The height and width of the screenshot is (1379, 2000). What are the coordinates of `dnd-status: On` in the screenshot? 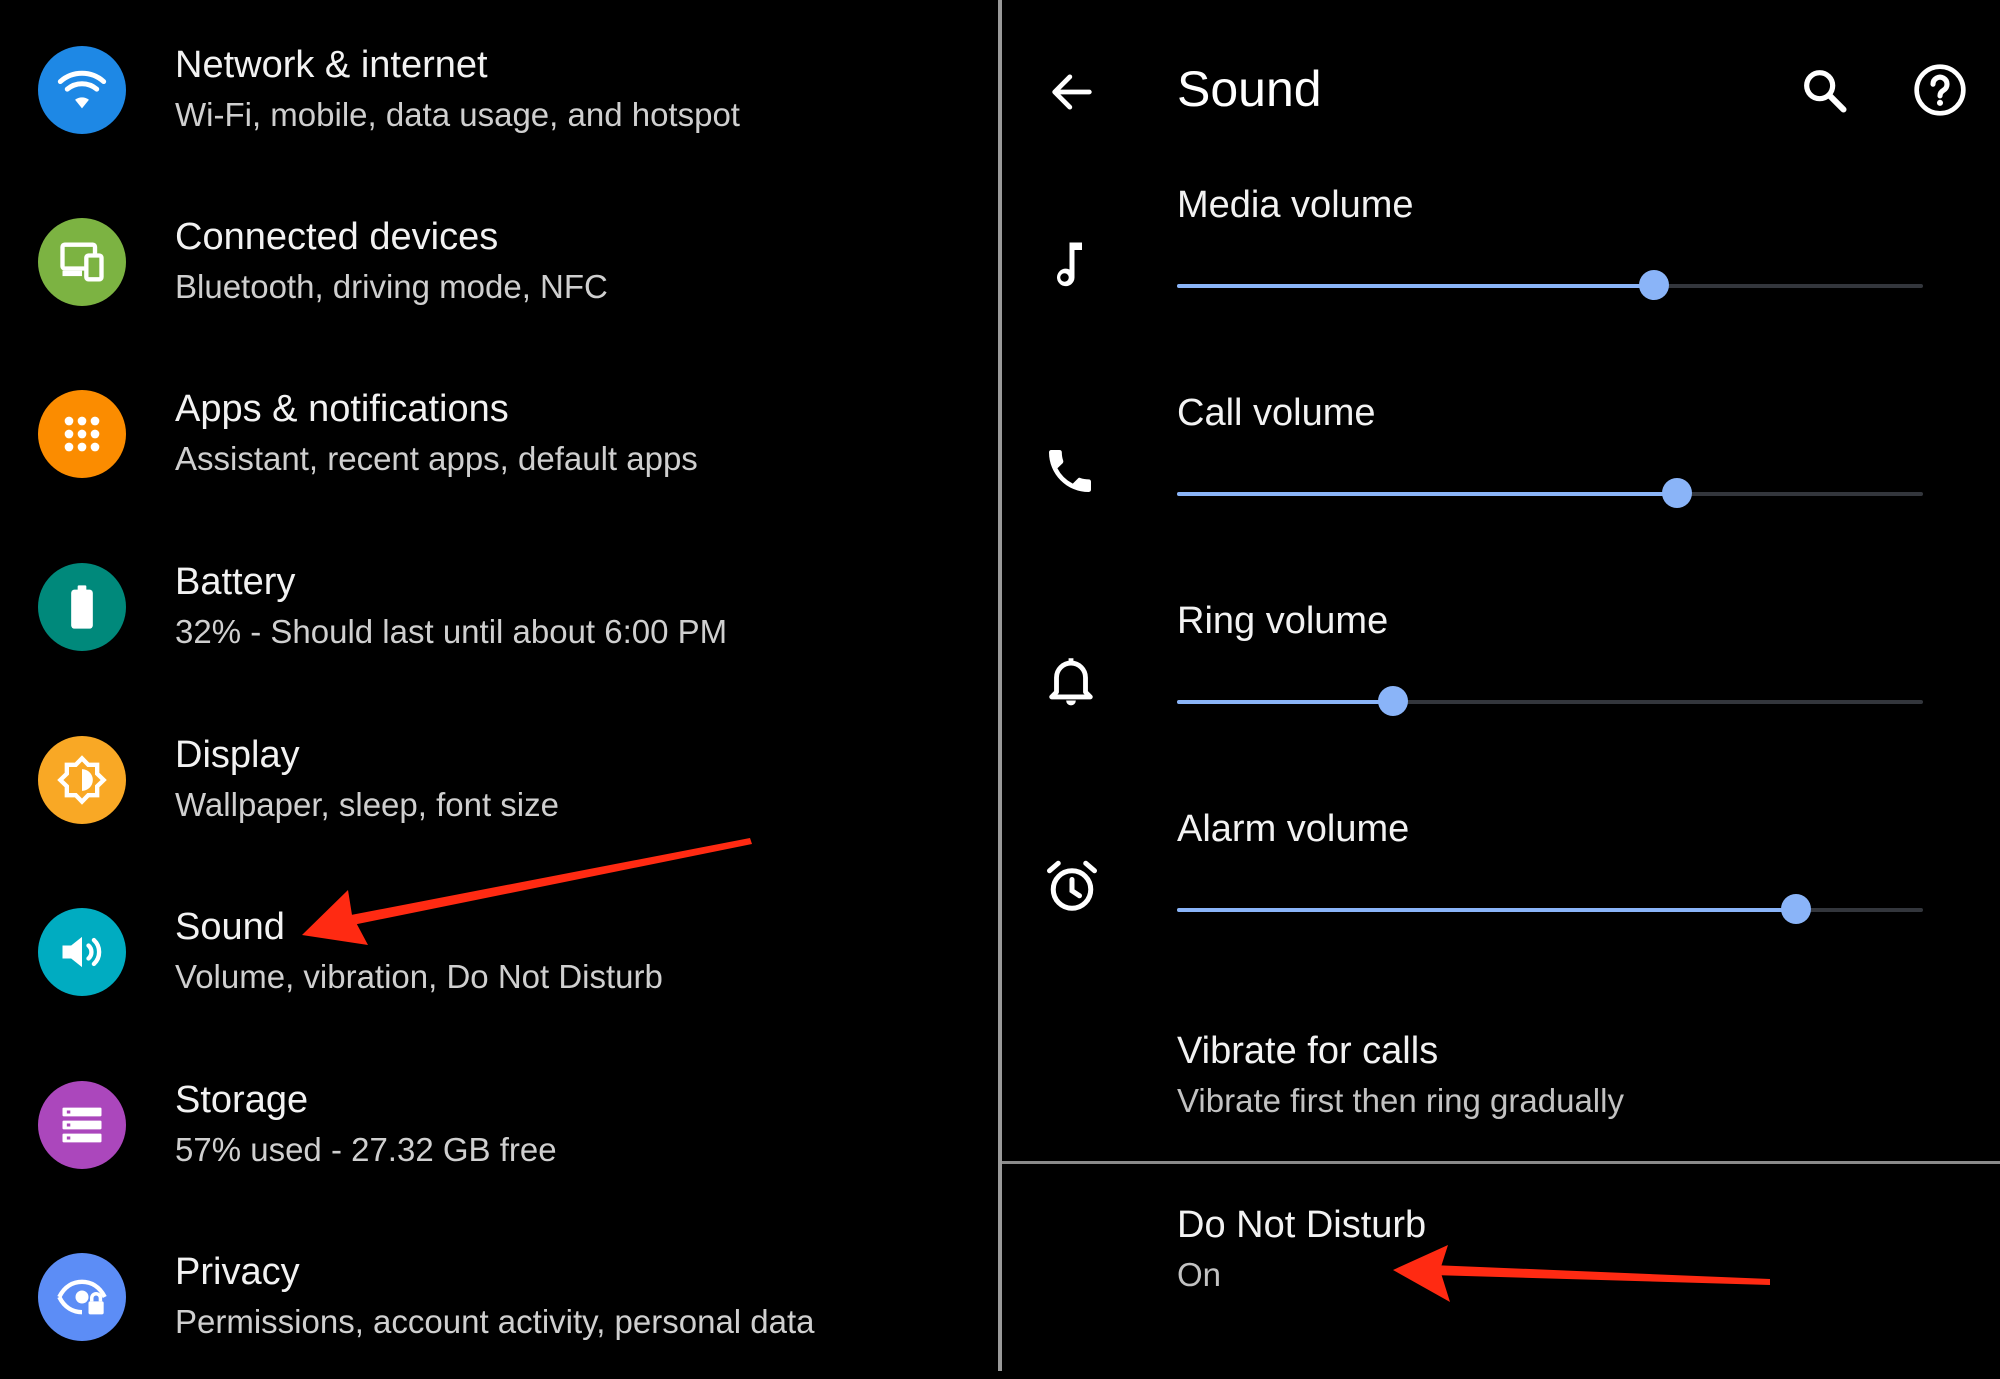 It's located at (1199, 1274).